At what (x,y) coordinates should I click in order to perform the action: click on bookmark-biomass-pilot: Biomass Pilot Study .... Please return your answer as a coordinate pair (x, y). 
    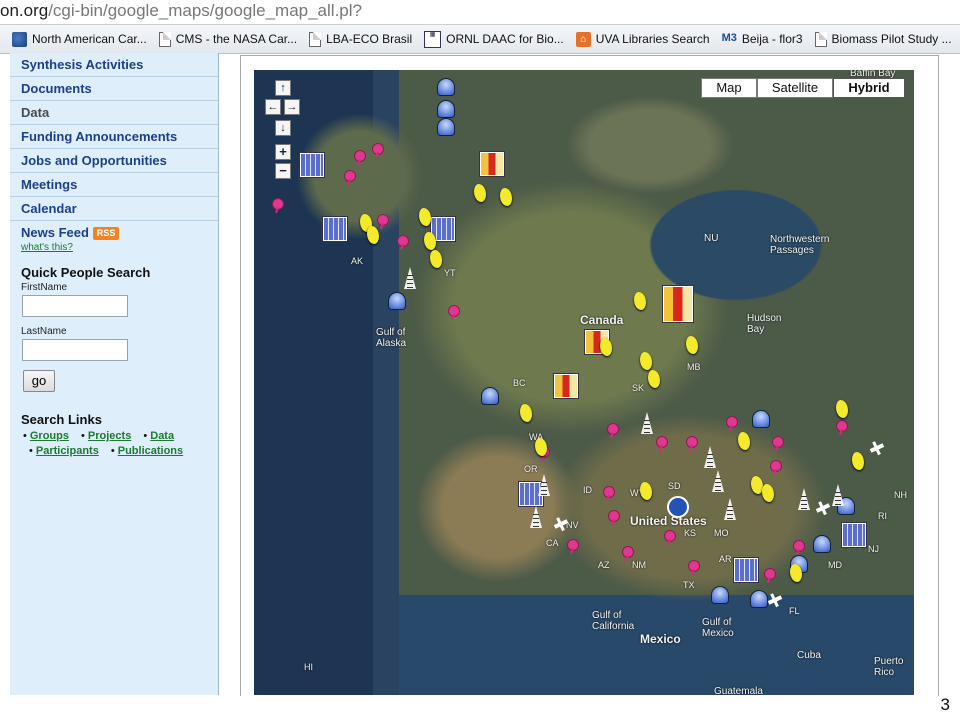
    Looking at the image, I should click on (883, 39).